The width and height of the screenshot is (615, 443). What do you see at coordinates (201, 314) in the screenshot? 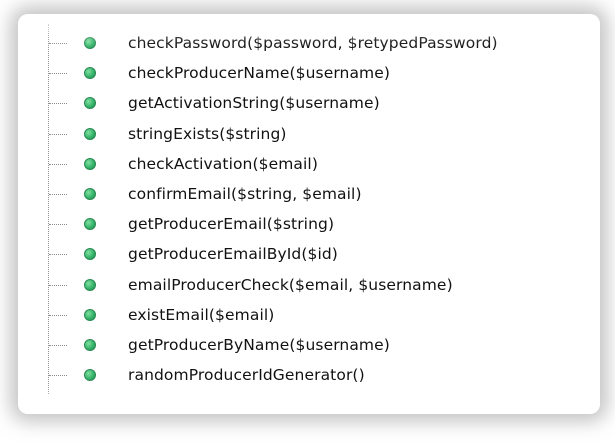
I see `method-label: existEmail($email)` at bounding box center [201, 314].